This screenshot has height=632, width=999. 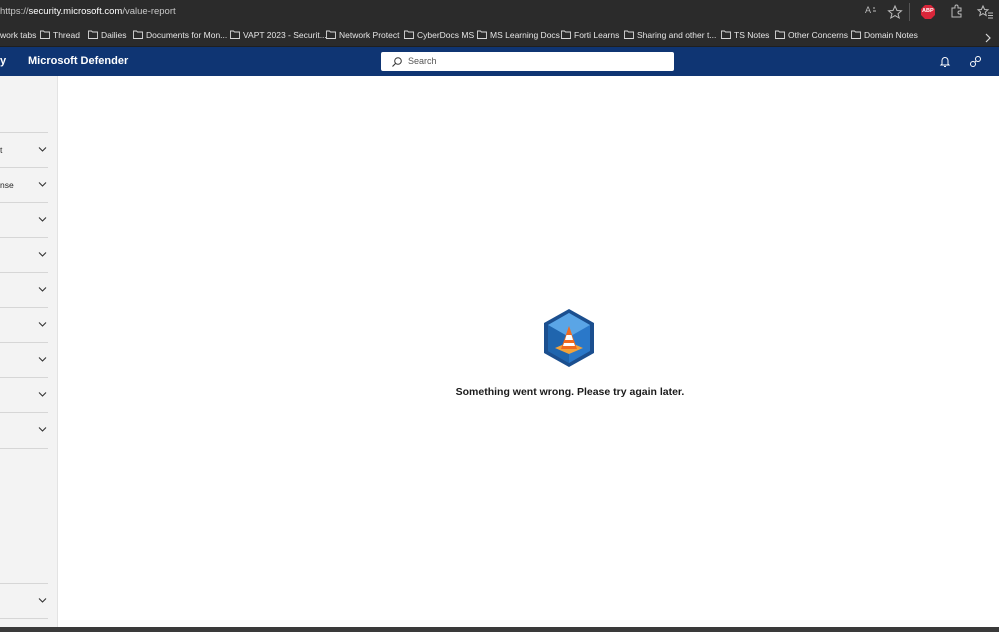 I want to click on search-placeholder: Search, so click(x=422, y=61).